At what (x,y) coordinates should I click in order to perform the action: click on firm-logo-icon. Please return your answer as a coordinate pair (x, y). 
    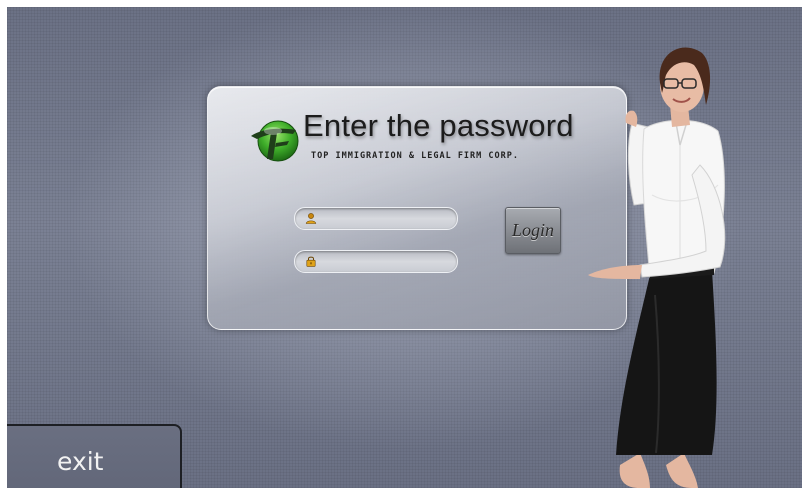
    Looking at the image, I should click on (275, 141).